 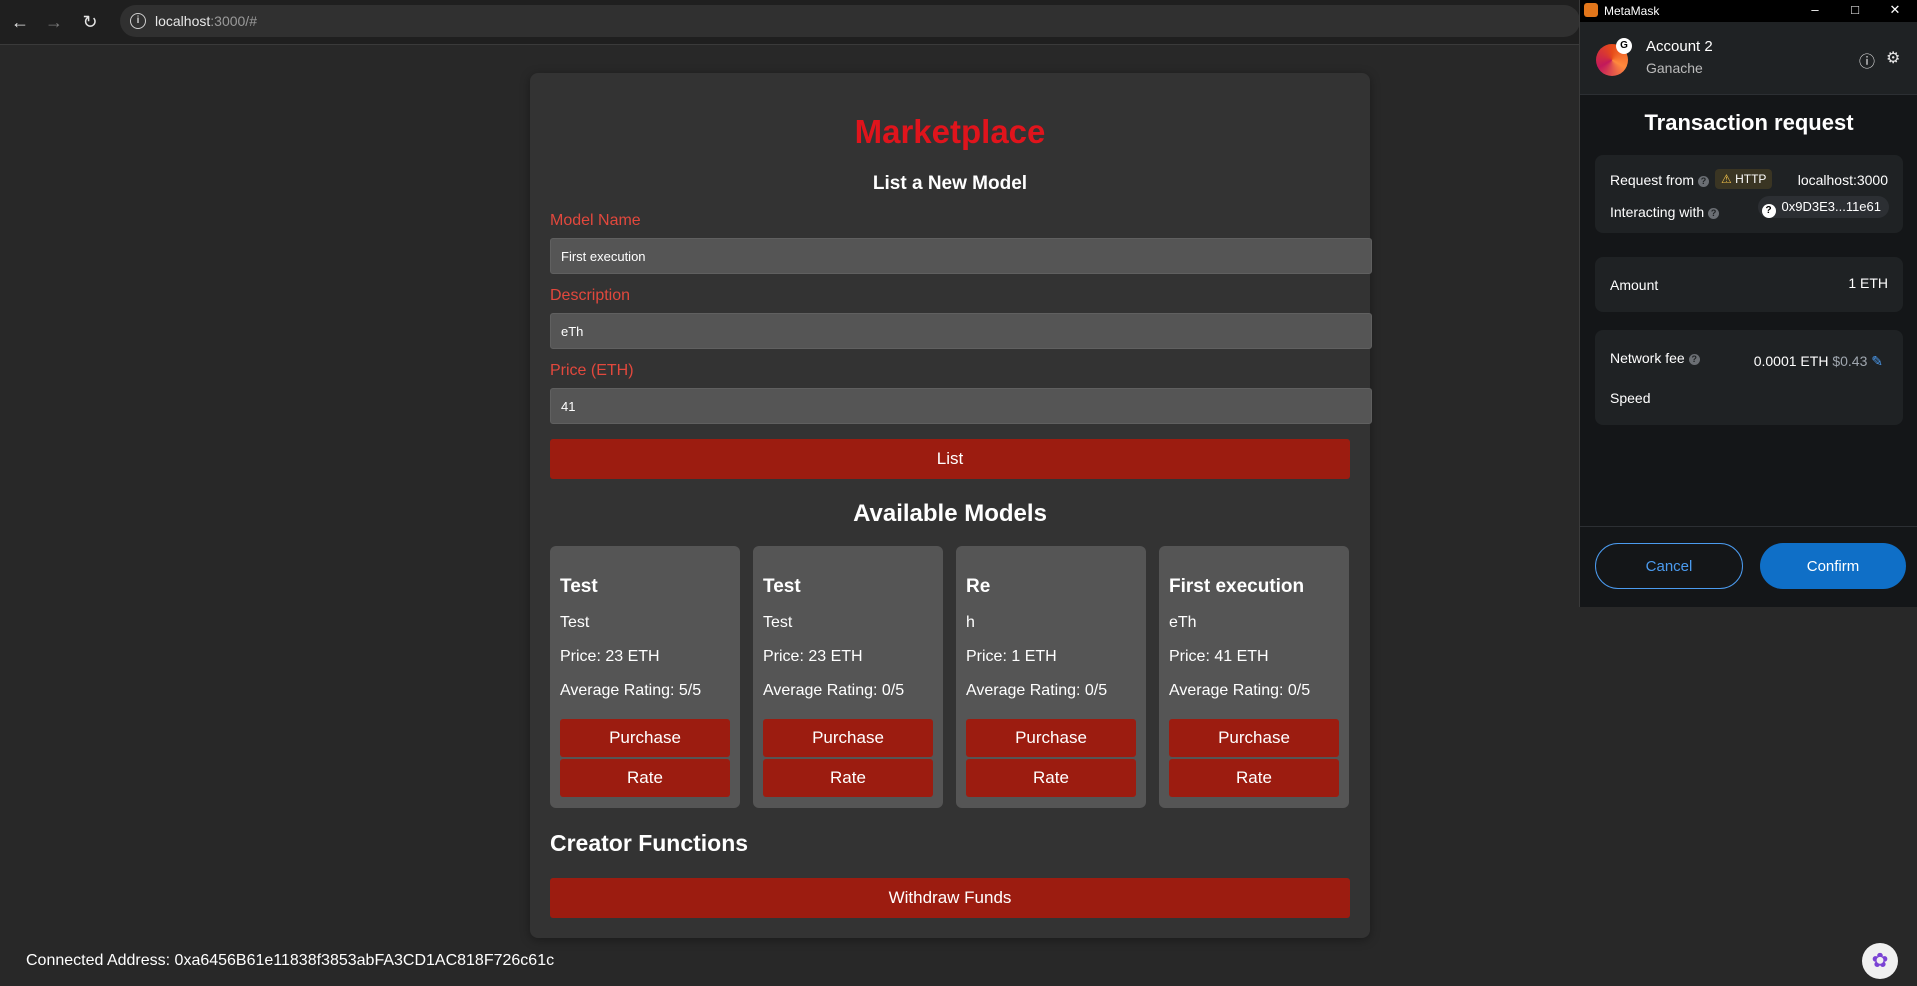 I want to click on back-arrow-icon: ←, so click(x=20, y=22).